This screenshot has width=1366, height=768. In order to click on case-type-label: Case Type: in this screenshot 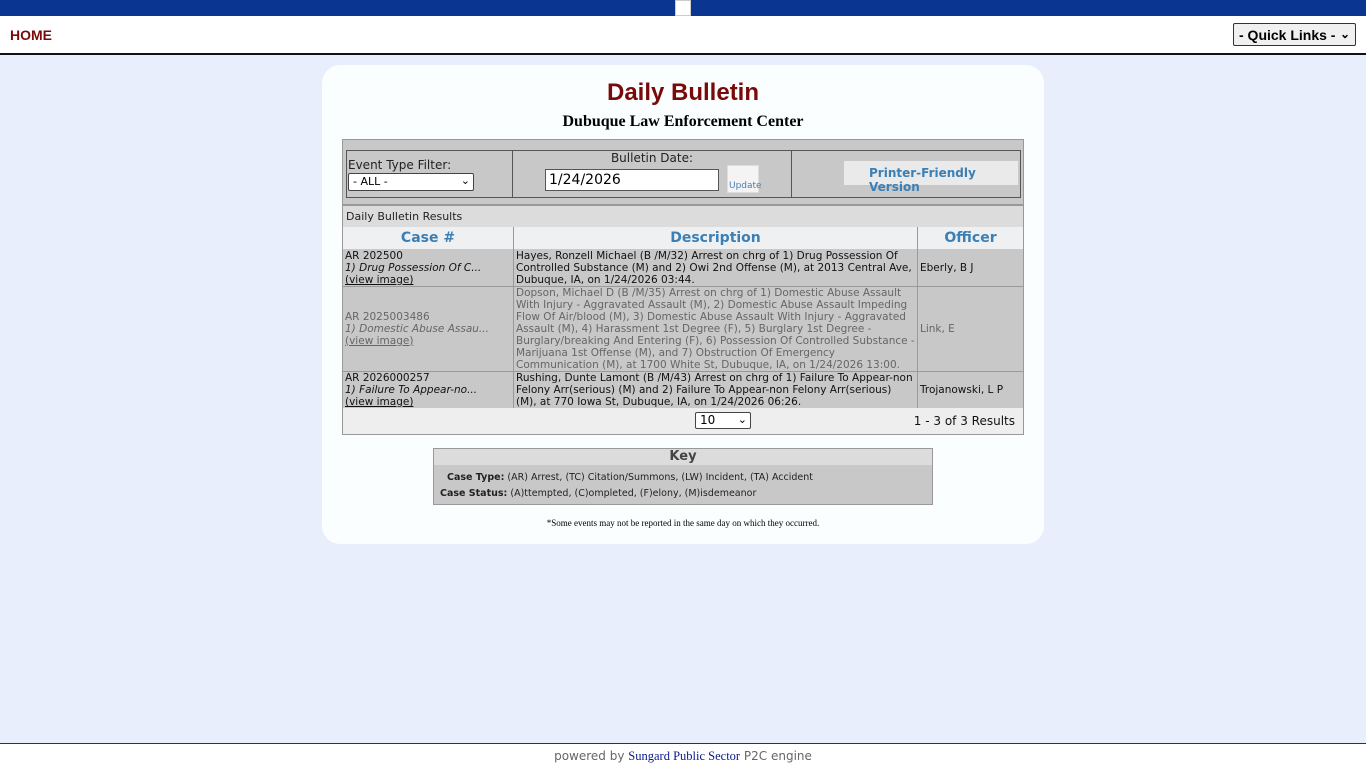, I will do `click(476, 477)`.